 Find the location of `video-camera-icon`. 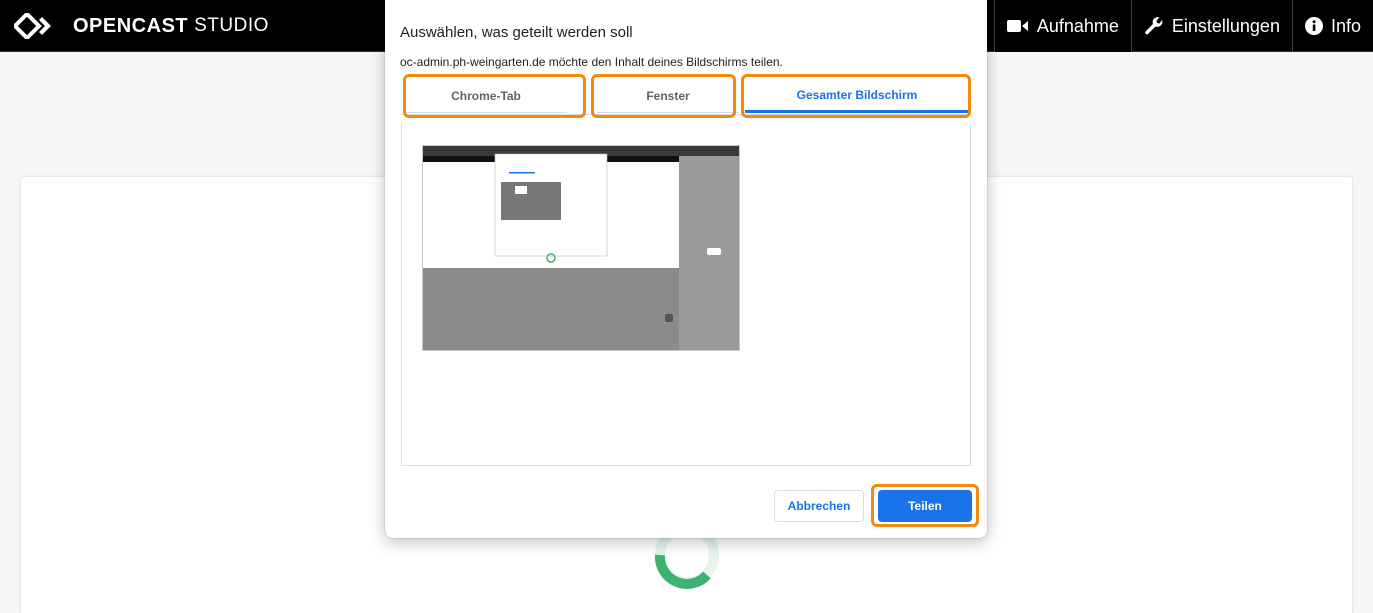

video-camera-icon is located at coordinates (1017, 26).